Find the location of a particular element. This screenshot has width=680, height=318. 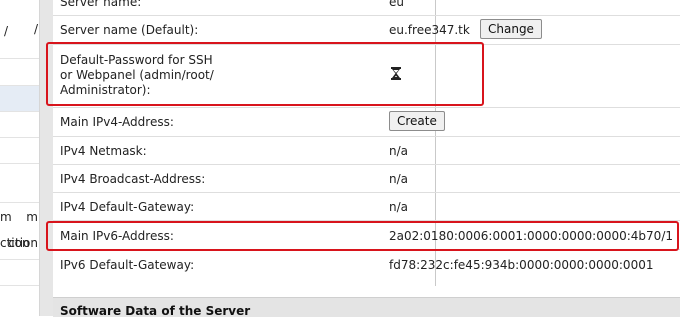

table-row: IPv4 Broadcast-Address: n/a is located at coordinates (366, 179).